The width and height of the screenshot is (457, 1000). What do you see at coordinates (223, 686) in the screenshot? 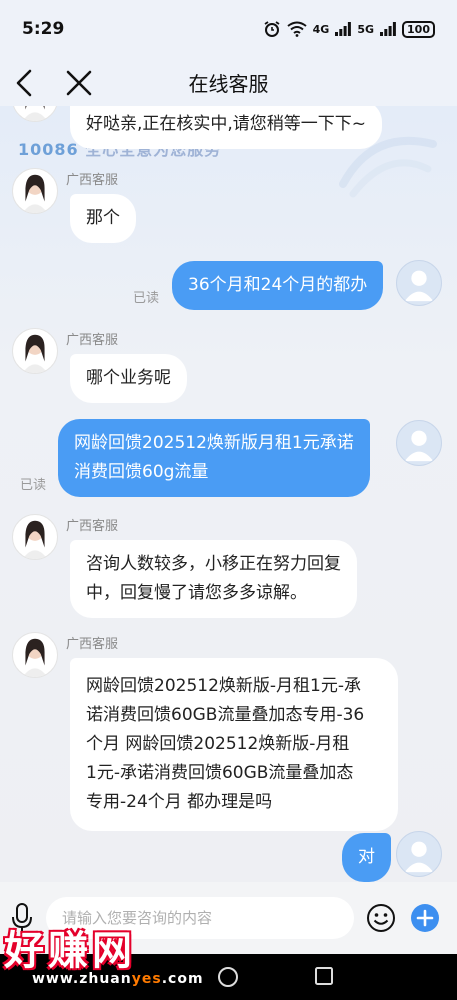
I see `message-line: 网龄回馈202512焕新版-月租1元-承` at bounding box center [223, 686].